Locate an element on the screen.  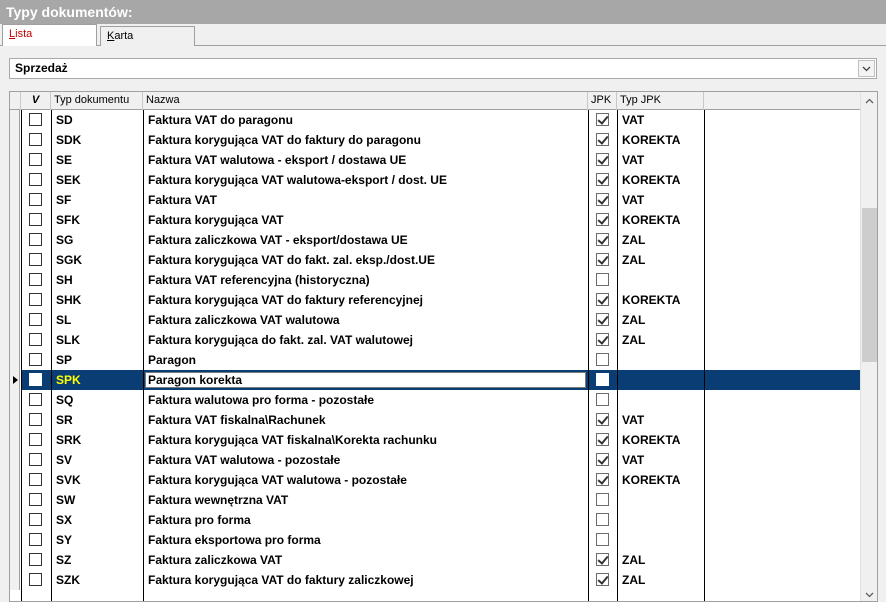
table-row: SPK Paragon korekta is located at coordinates (435, 380).